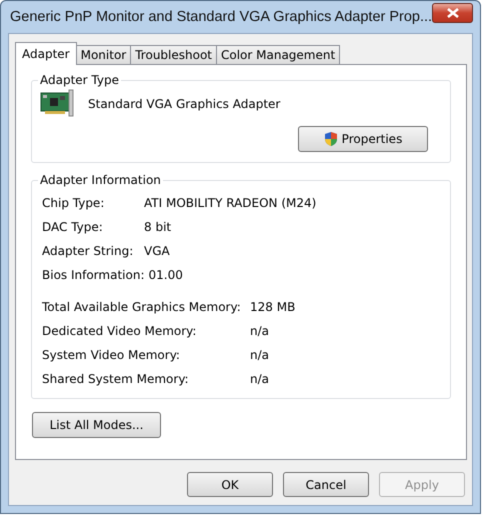  What do you see at coordinates (173, 54) in the screenshot?
I see `tab: Troubleshoot` at bounding box center [173, 54].